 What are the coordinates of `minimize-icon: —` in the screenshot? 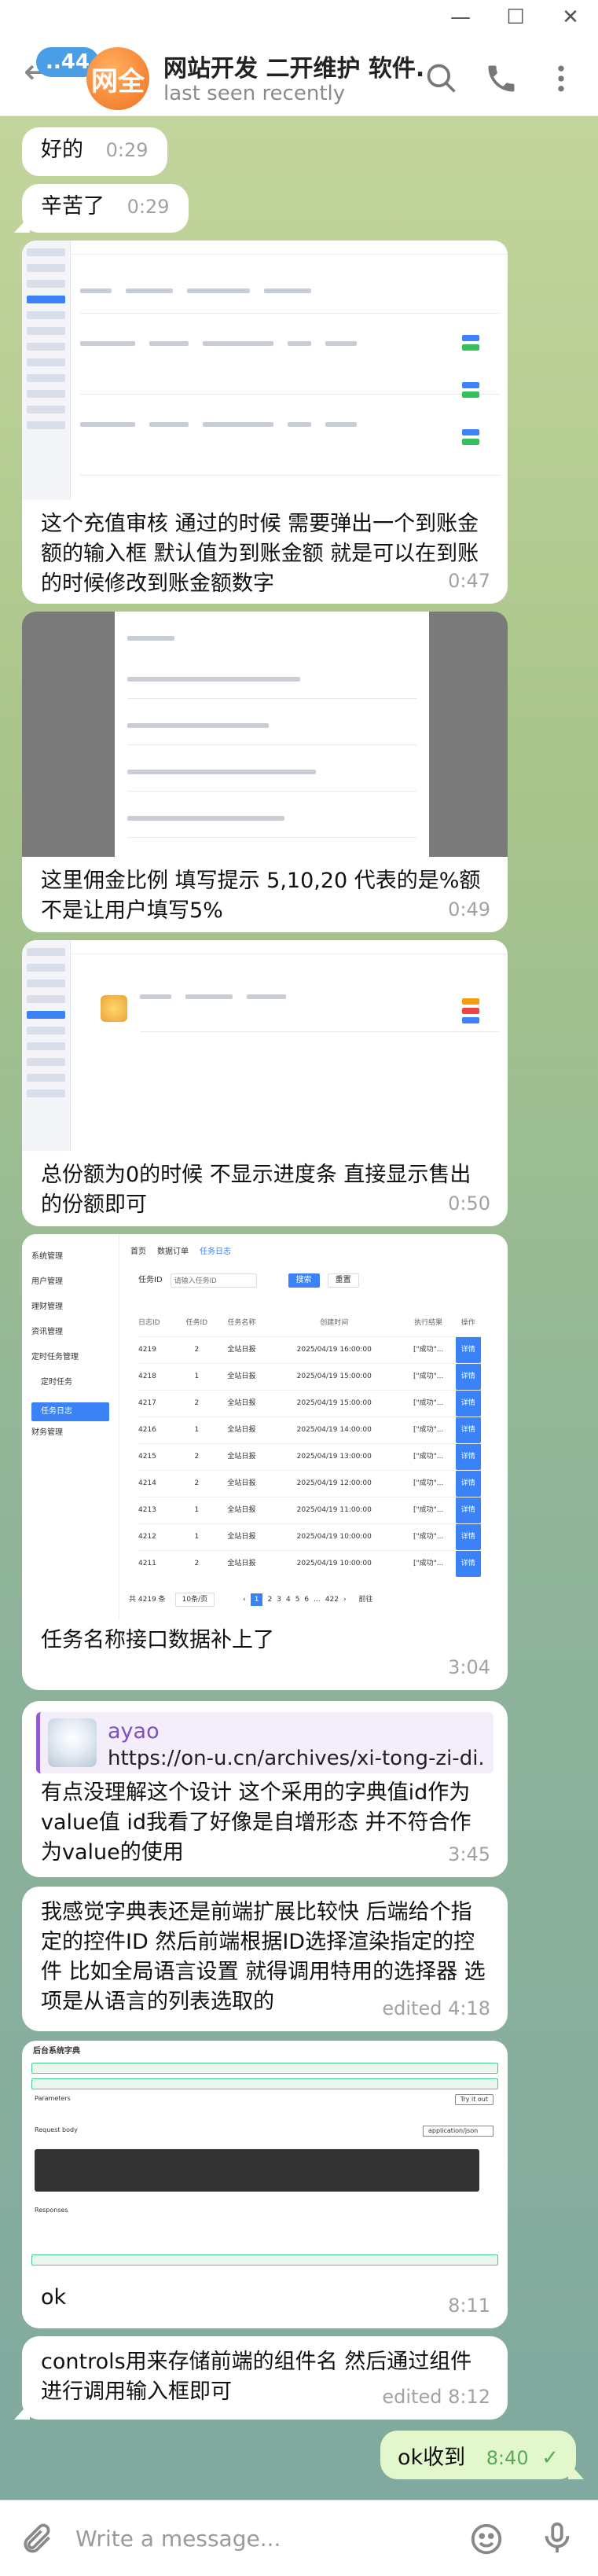 It's located at (460, 17).